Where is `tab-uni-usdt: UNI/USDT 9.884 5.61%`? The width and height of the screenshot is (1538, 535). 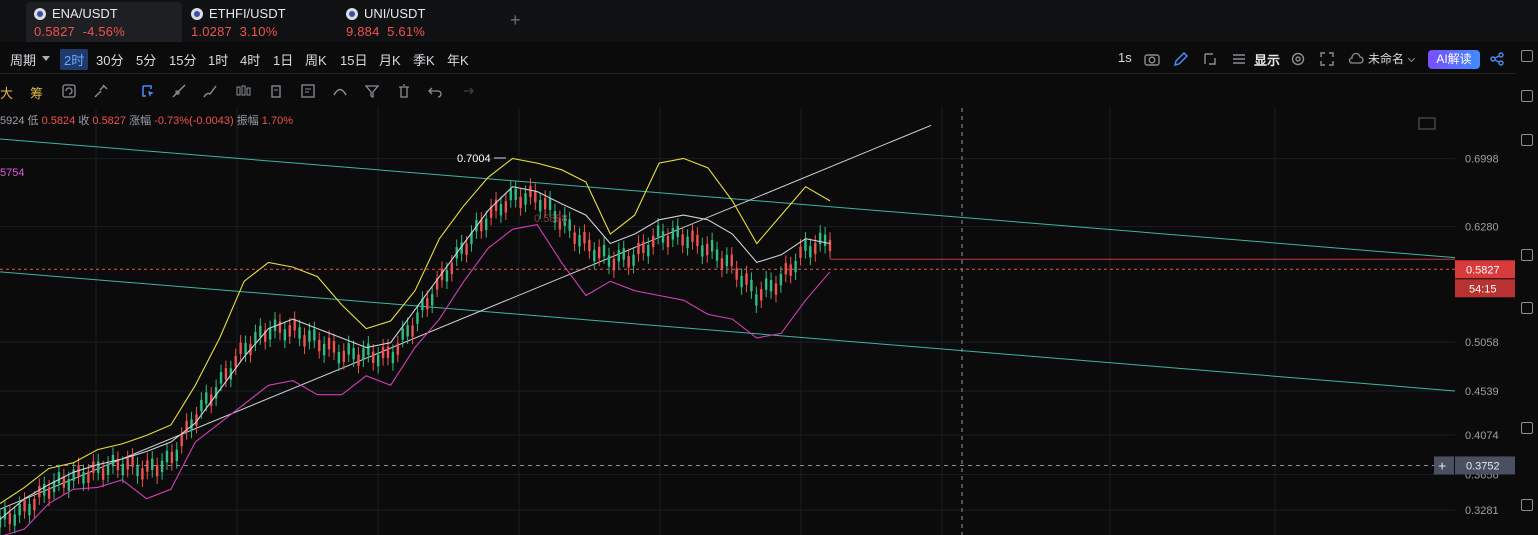
tab-uni-usdt: UNI/USDT 9.884 5.61% is located at coordinates (413, 22).